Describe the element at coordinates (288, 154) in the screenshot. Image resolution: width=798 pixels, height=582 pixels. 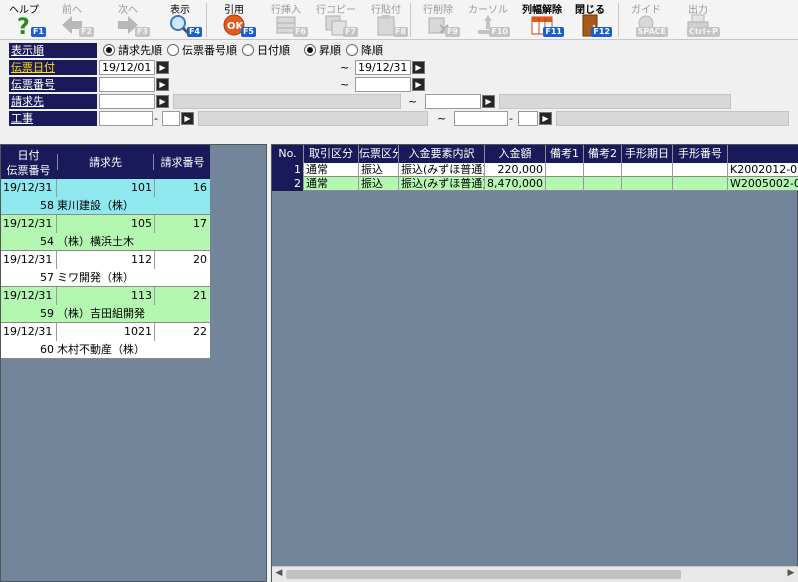
I see `detail-header-cell: No.` at that location.